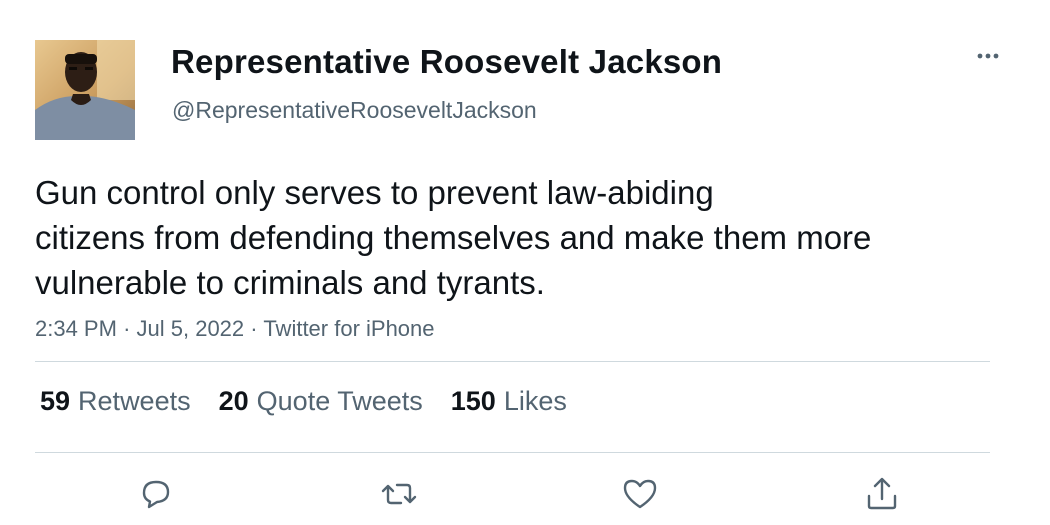  What do you see at coordinates (473, 401) in the screenshot?
I see `likes-count: 150` at bounding box center [473, 401].